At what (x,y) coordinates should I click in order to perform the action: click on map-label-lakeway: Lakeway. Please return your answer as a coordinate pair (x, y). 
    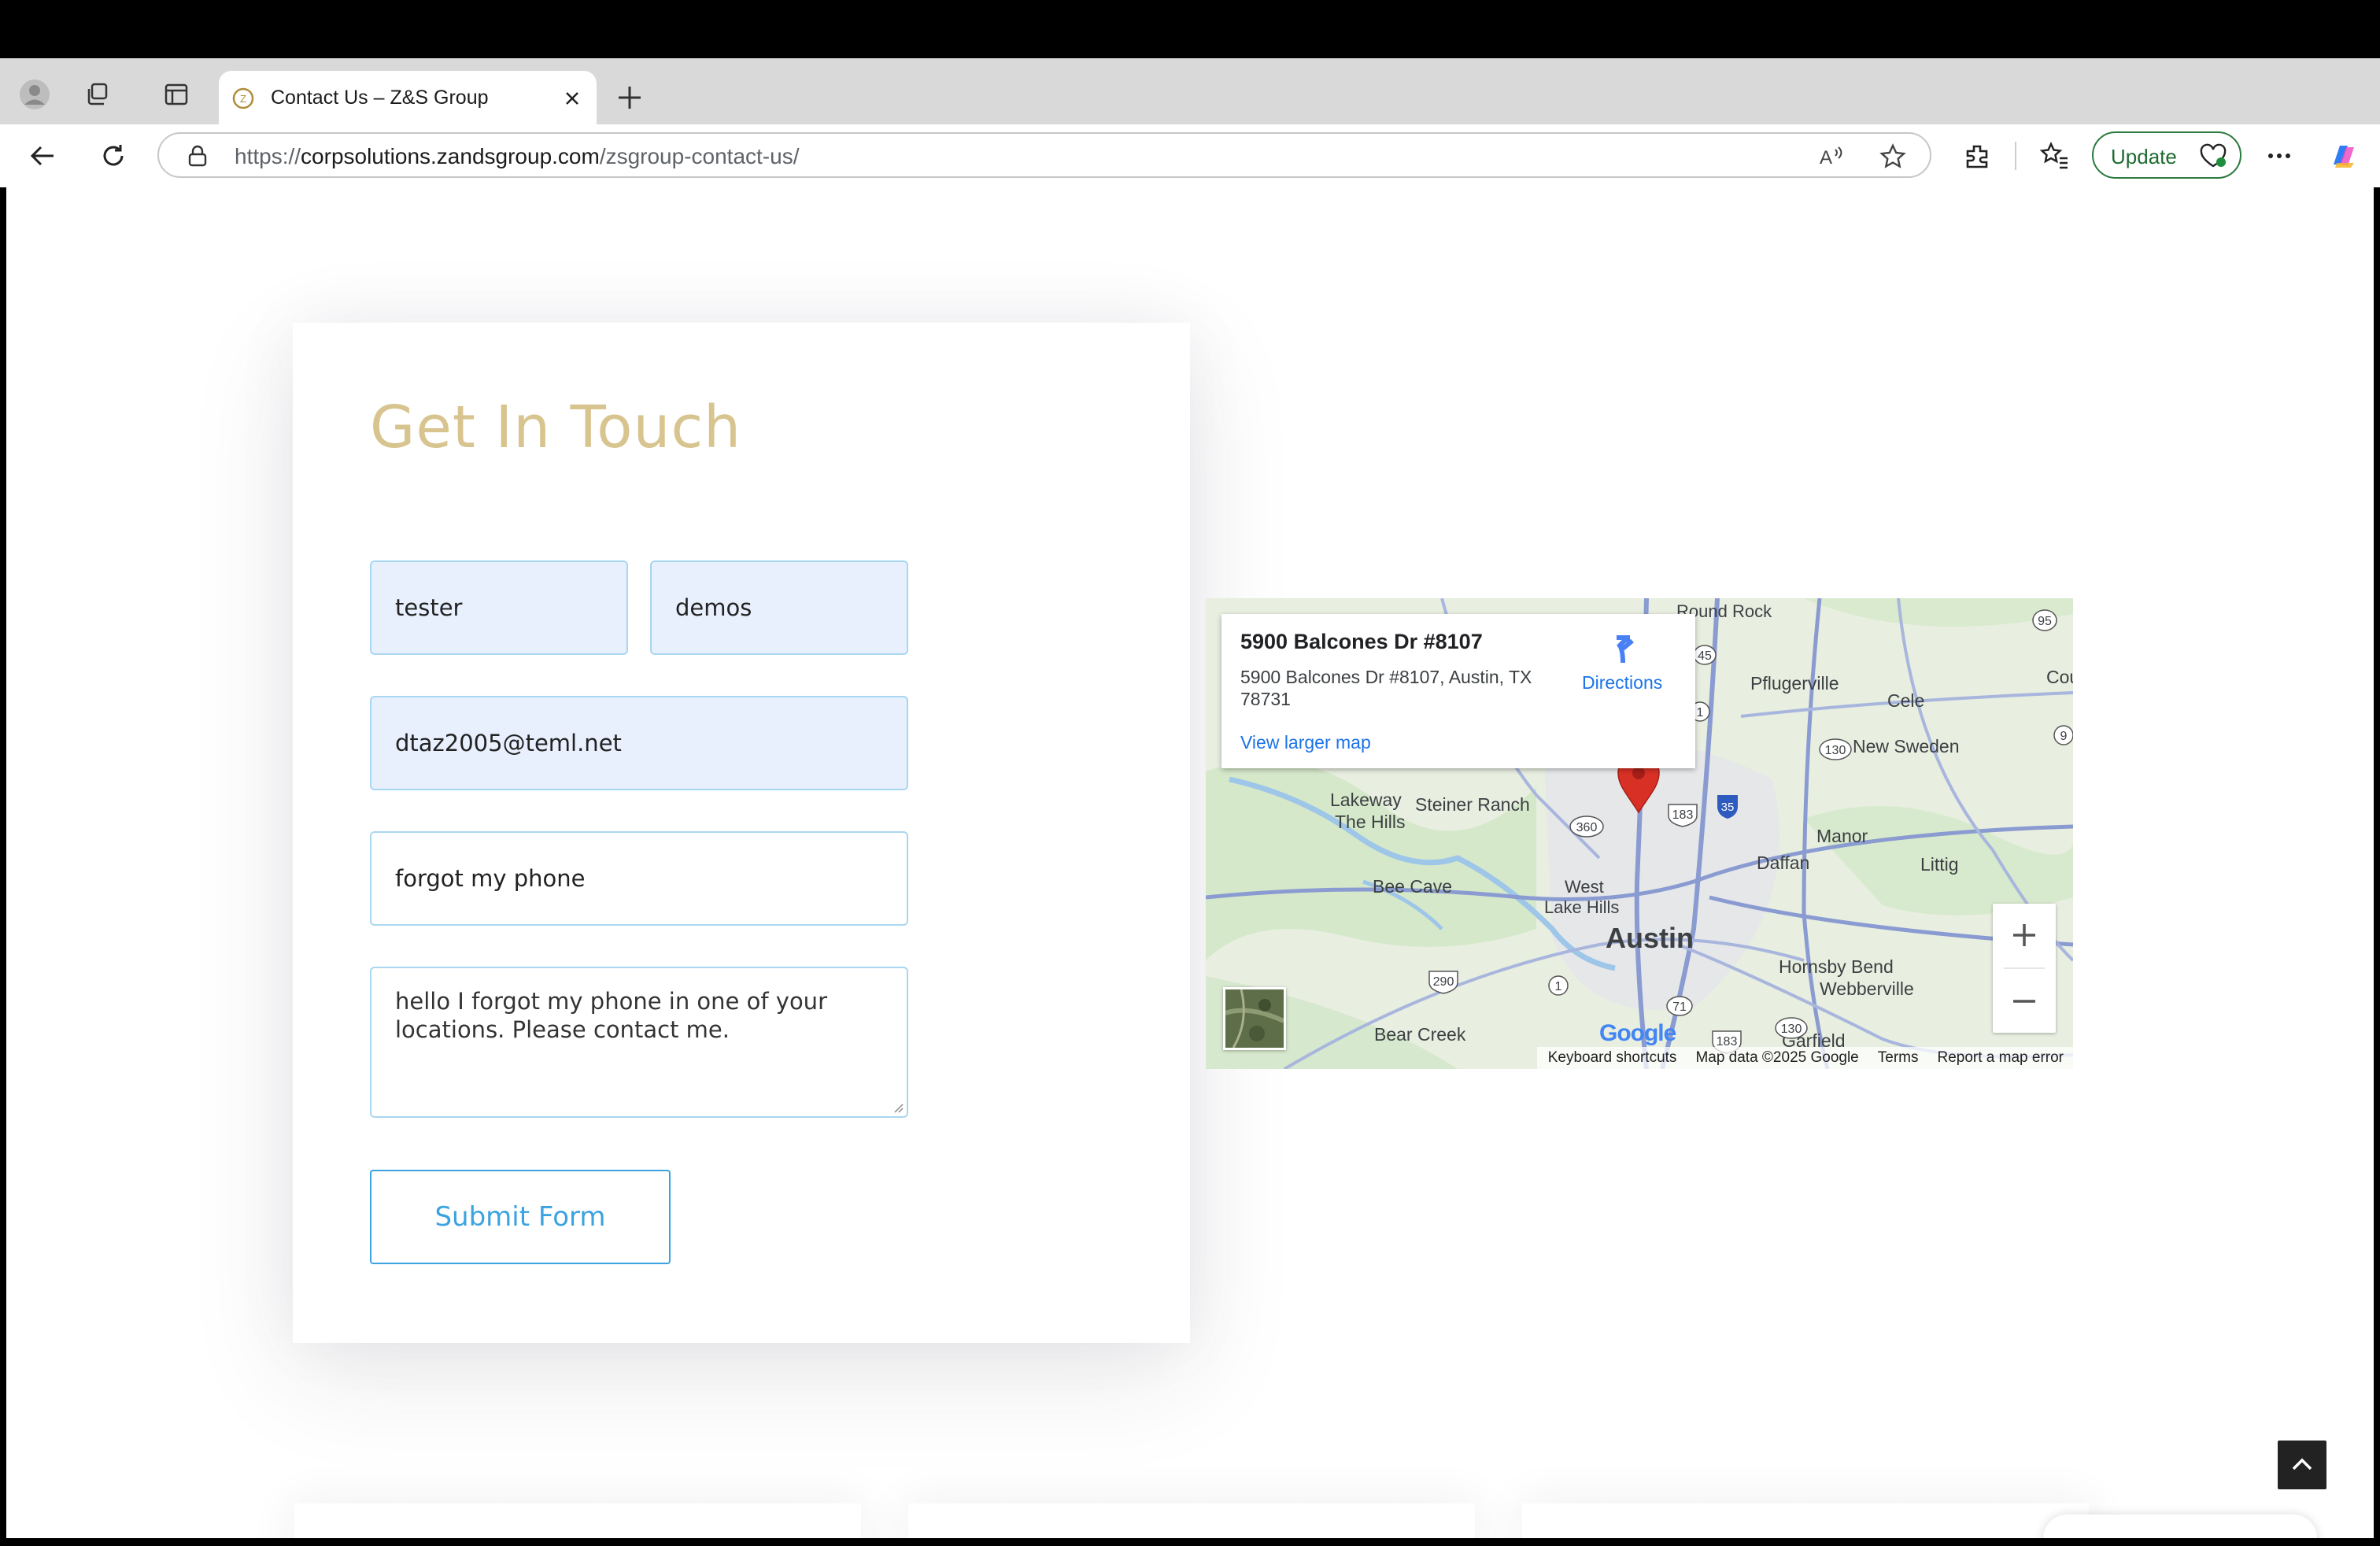
    Looking at the image, I should click on (1366, 800).